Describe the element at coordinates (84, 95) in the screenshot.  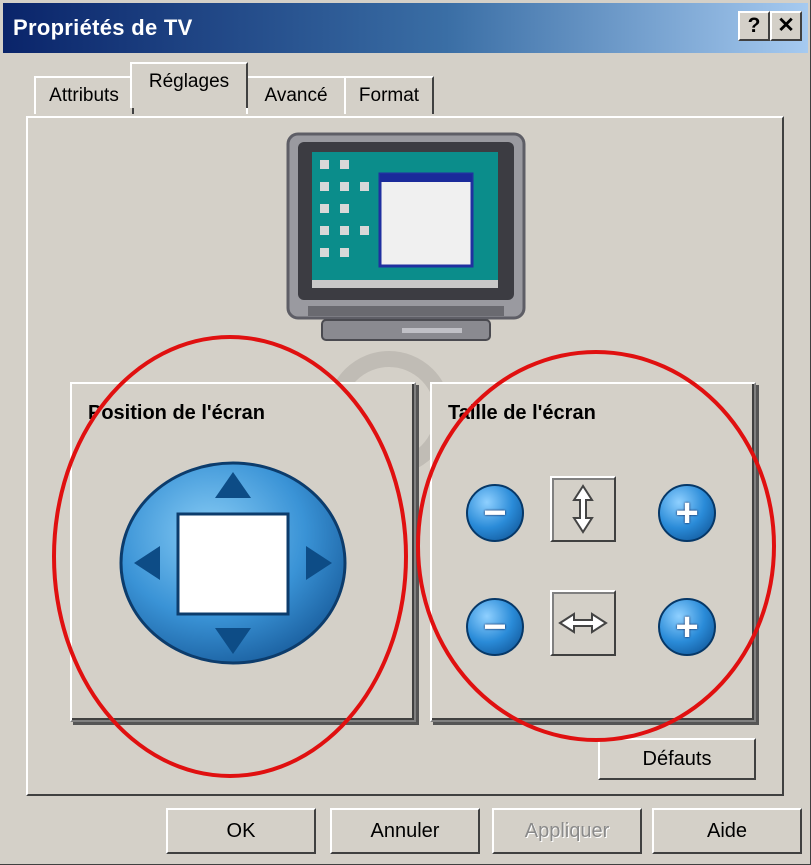
I see `tab-attributs: Attributs` at that location.